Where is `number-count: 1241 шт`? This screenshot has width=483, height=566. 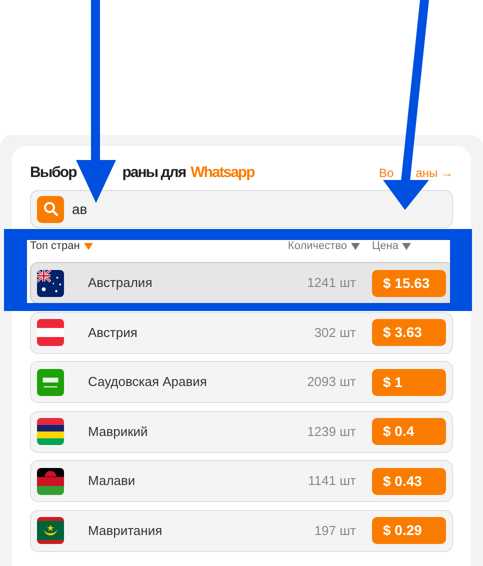 number-count: 1241 шт is located at coordinates (331, 283).